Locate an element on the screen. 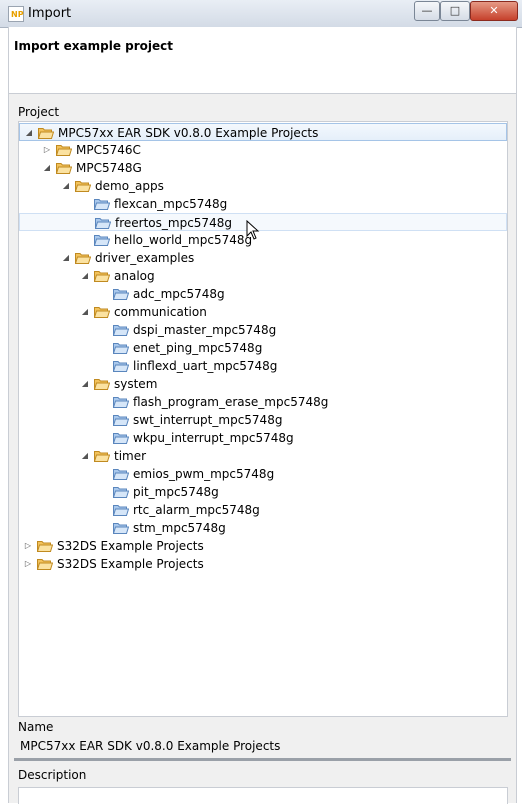 This screenshot has height=804, width=522. tree-item: wkpu_interrupt_mpc5748g is located at coordinates (263, 438).